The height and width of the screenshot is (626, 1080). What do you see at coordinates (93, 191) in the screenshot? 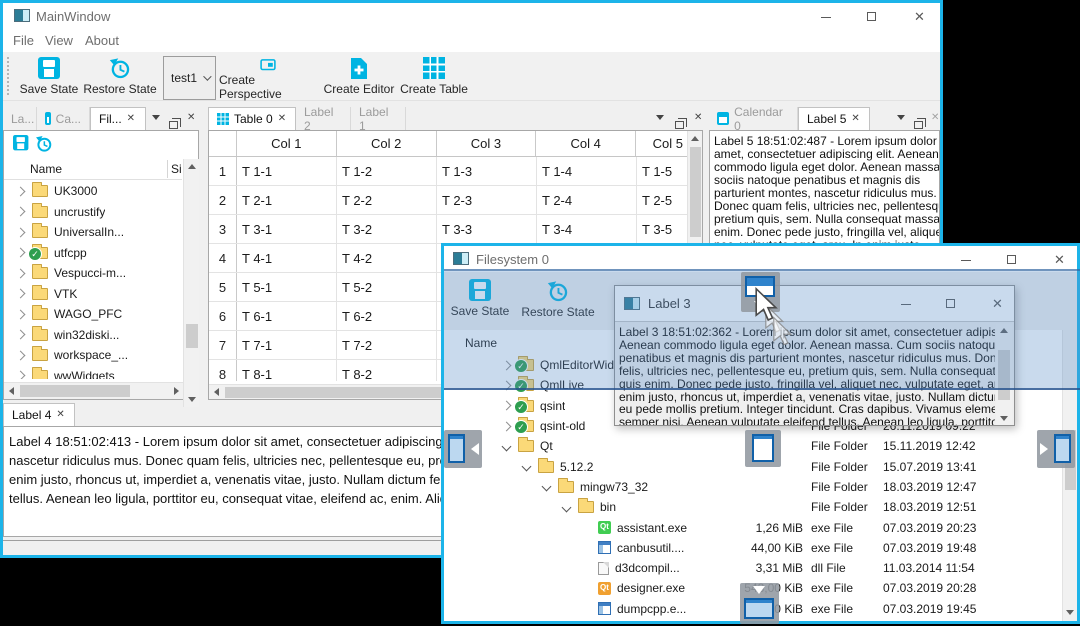
I see `tree-item: UK3000` at bounding box center [93, 191].